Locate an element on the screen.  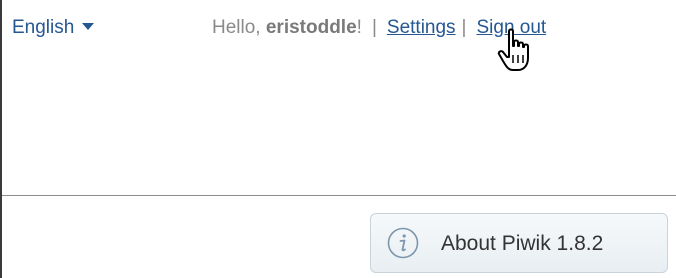
hand-pointer-icon is located at coordinates (513, 49).